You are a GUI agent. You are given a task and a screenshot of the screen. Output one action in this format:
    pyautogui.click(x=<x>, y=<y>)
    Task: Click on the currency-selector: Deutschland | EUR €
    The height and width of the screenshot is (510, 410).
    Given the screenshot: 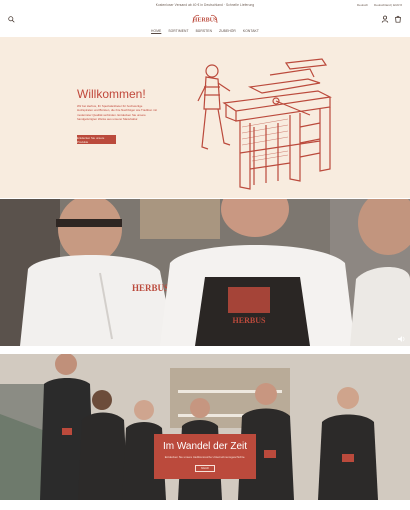 What is the action you would take?
    pyautogui.click(x=388, y=5)
    